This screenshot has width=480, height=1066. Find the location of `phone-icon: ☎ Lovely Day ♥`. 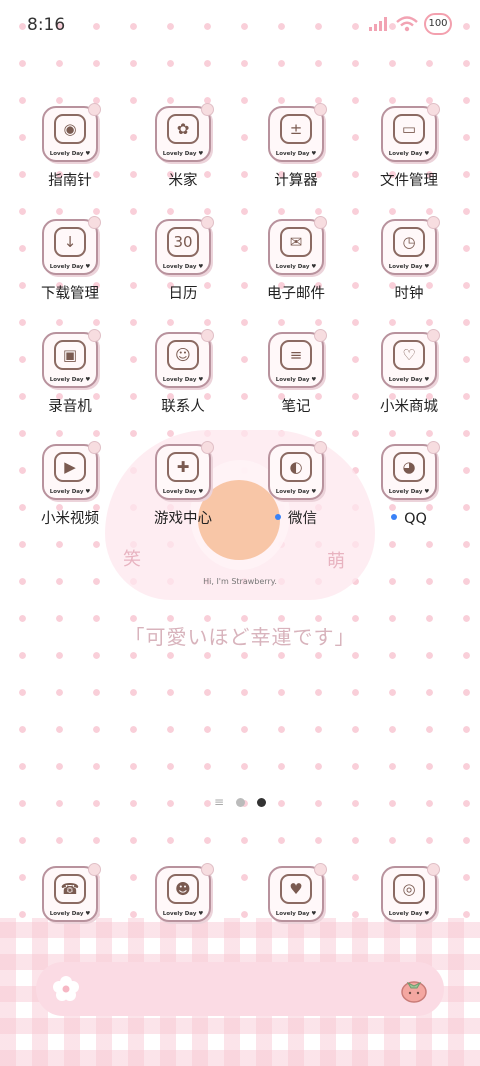

phone-icon: ☎ Lovely Day ♥ is located at coordinates (71, 892).